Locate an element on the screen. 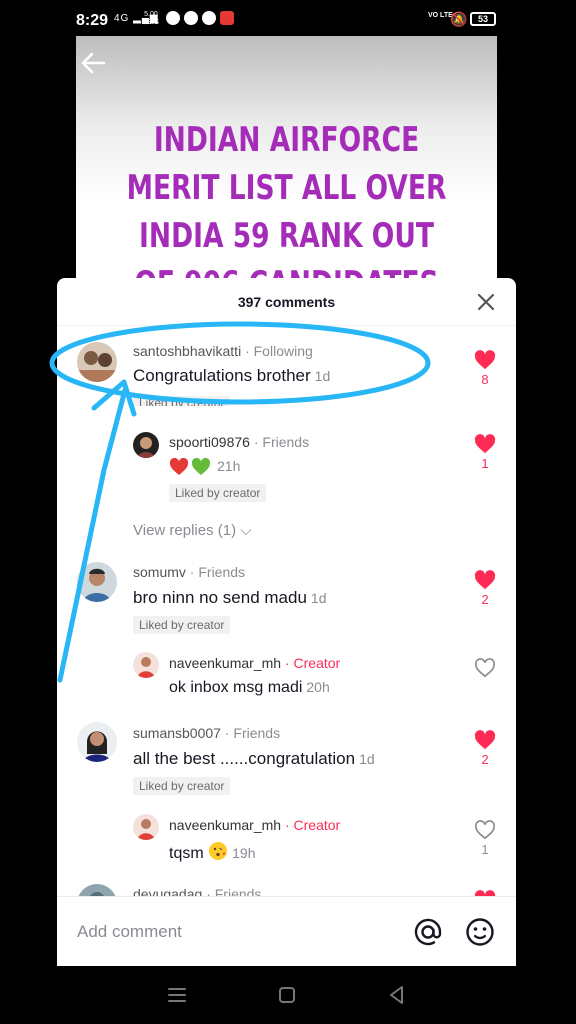 This screenshot has height=1024, width=576. comment-username: sumansb0007 · Friends is located at coordinates (206, 733).